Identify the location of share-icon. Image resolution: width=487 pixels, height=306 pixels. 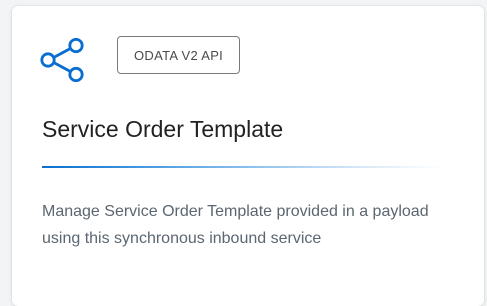
(64, 60).